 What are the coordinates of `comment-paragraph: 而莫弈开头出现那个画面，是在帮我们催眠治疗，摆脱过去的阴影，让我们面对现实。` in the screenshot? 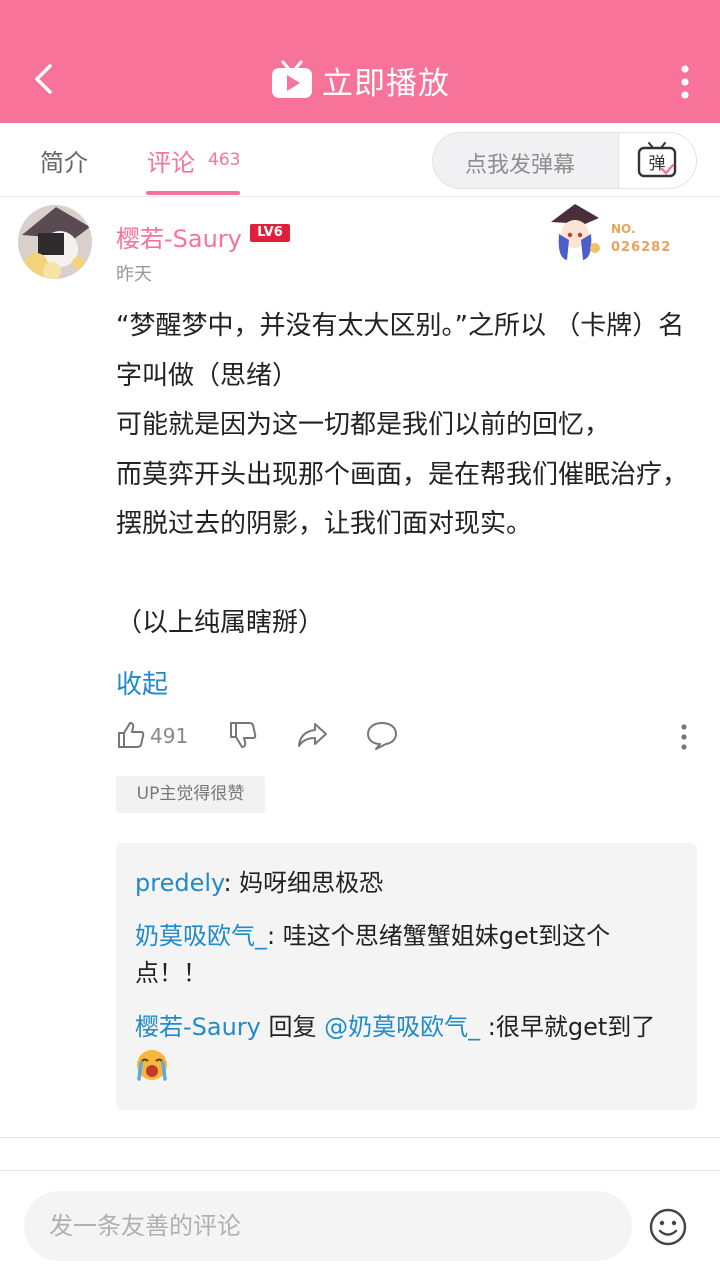 It's located at (402, 499).